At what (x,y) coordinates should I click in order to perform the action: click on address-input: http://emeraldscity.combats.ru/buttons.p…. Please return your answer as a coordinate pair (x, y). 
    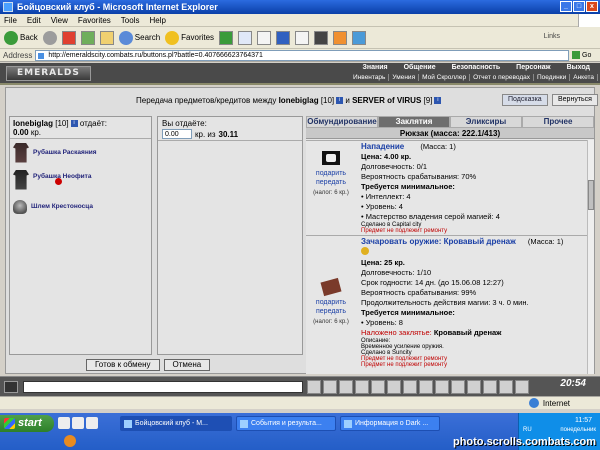
    Looking at the image, I should click on (302, 55).